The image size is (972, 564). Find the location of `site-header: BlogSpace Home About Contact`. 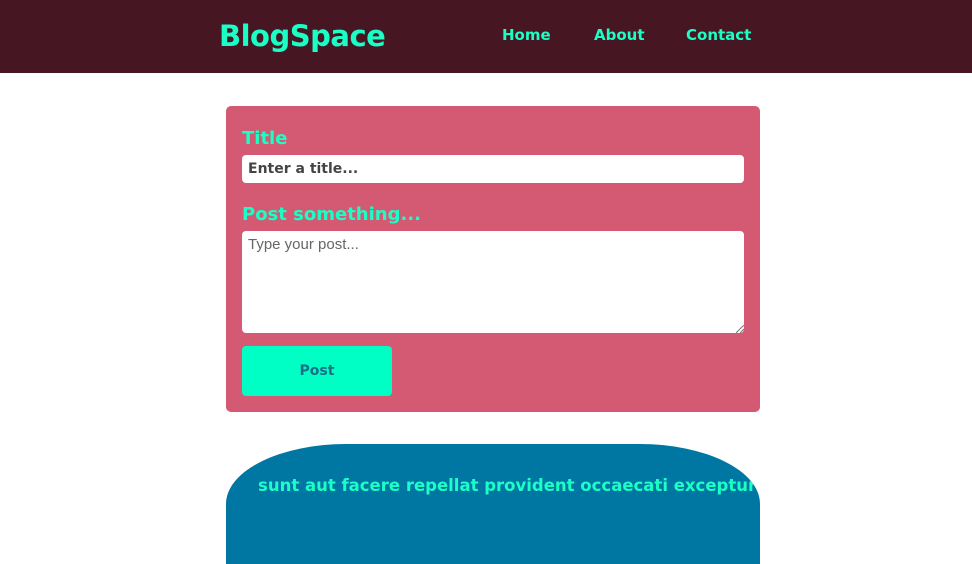

site-header: BlogSpace Home About Contact is located at coordinates (486, 36).